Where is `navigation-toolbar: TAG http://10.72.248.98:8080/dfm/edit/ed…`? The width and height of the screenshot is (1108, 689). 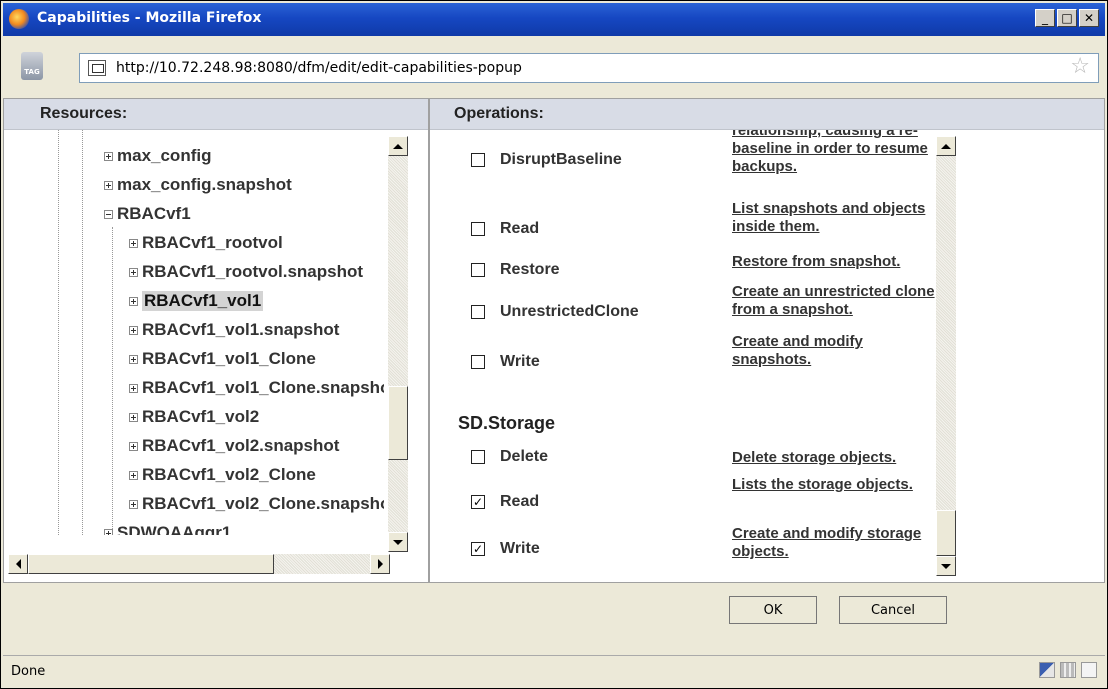 navigation-toolbar: TAG http://10.72.248.98:8080/dfm/edit/ed… is located at coordinates (554, 67).